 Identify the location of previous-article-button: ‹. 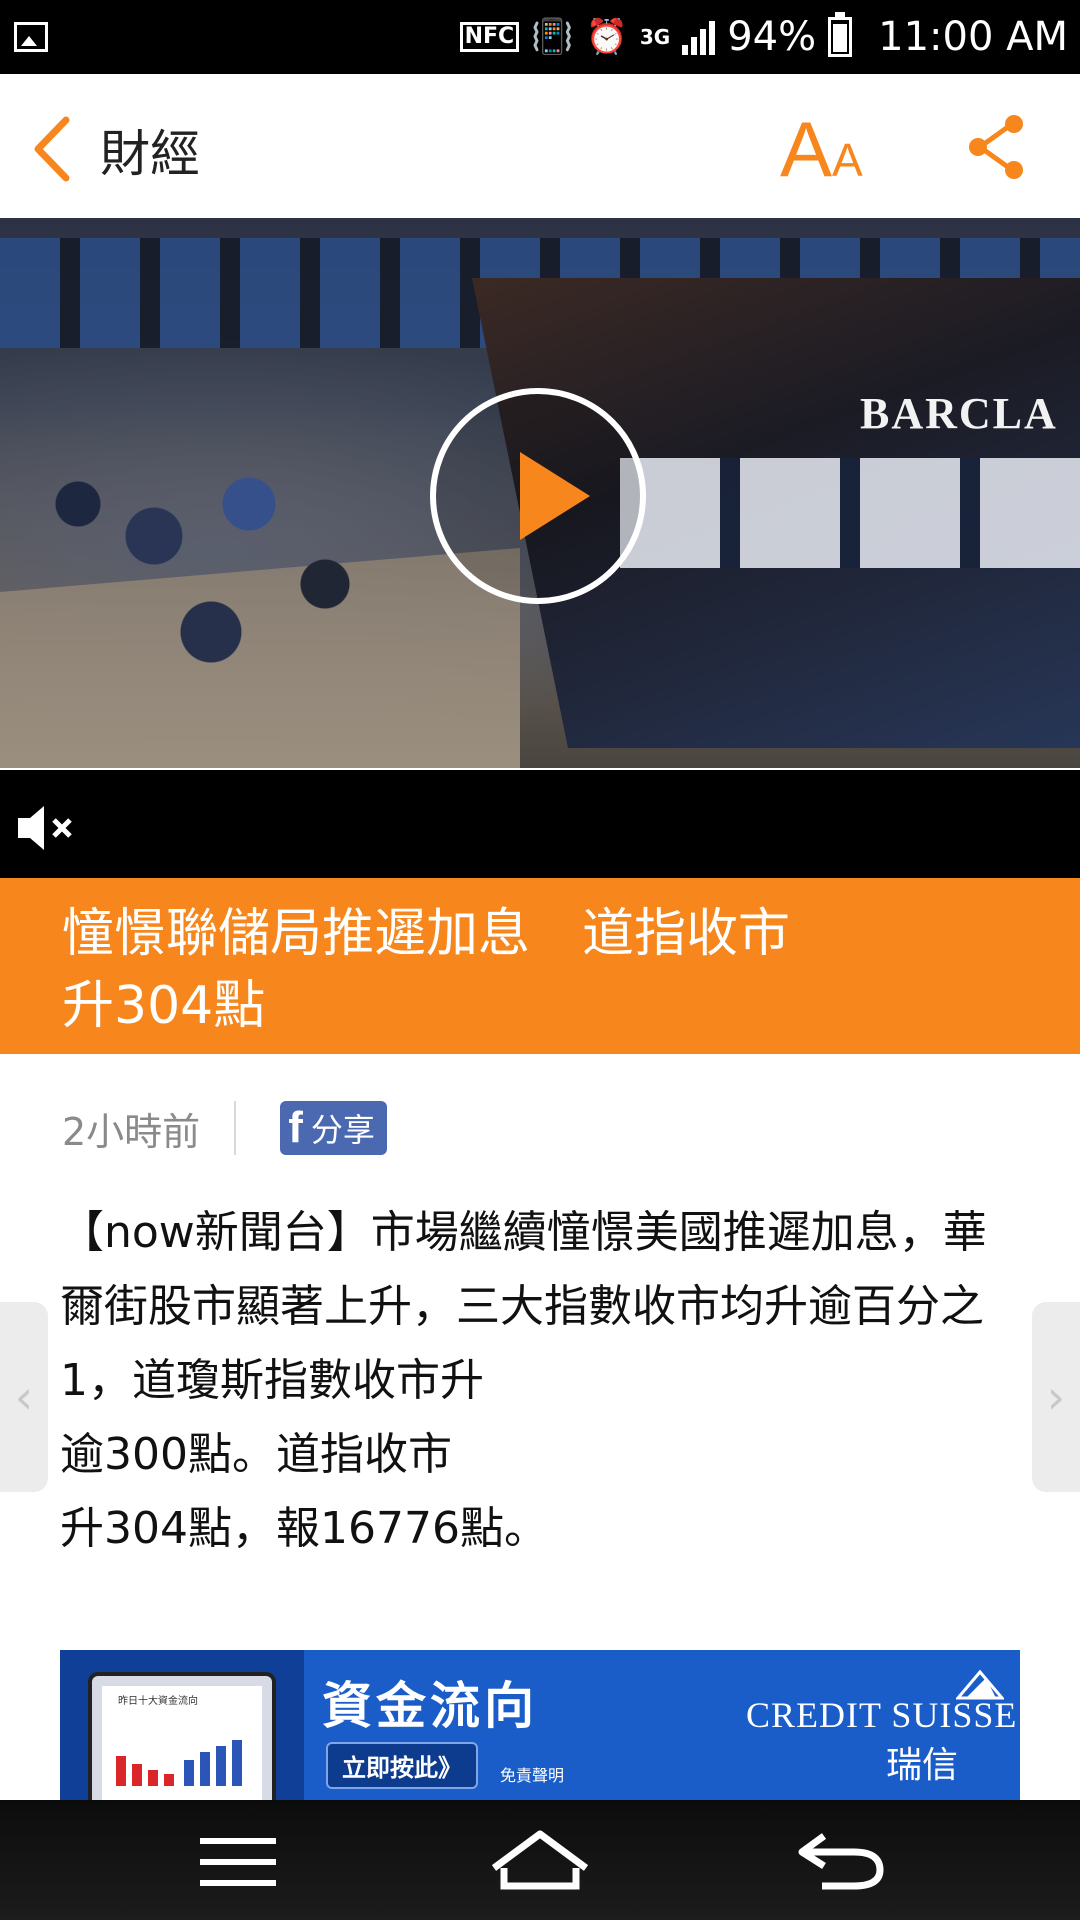
(24, 1397).